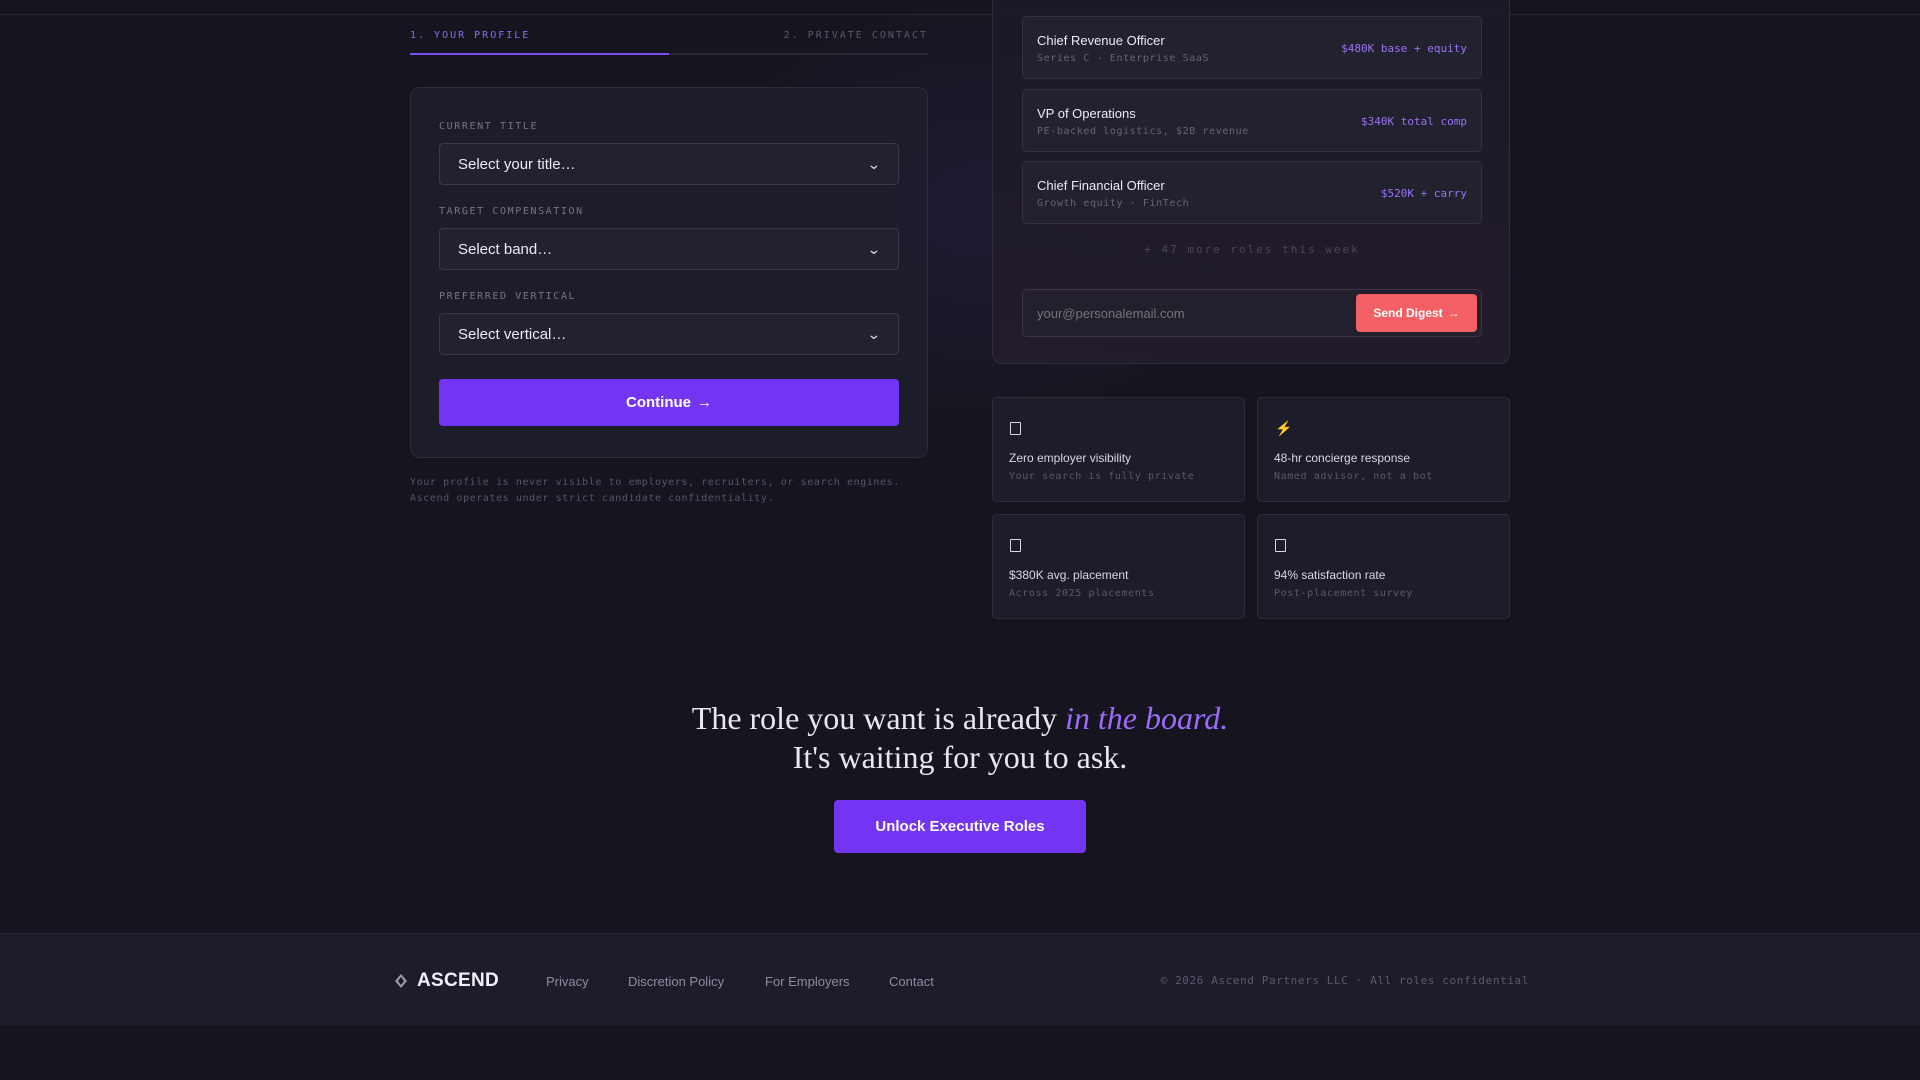  I want to click on role-meta: Growth equity · FinTech, so click(1113, 203).